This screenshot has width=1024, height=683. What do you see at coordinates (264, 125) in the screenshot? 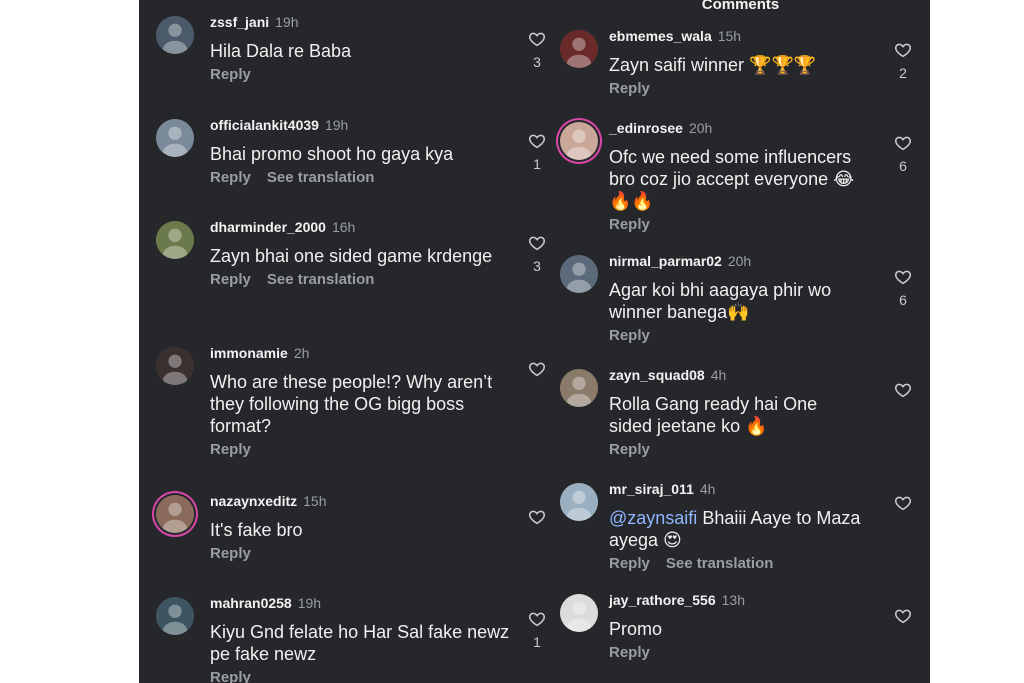
I see `username: officialankit4039` at bounding box center [264, 125].